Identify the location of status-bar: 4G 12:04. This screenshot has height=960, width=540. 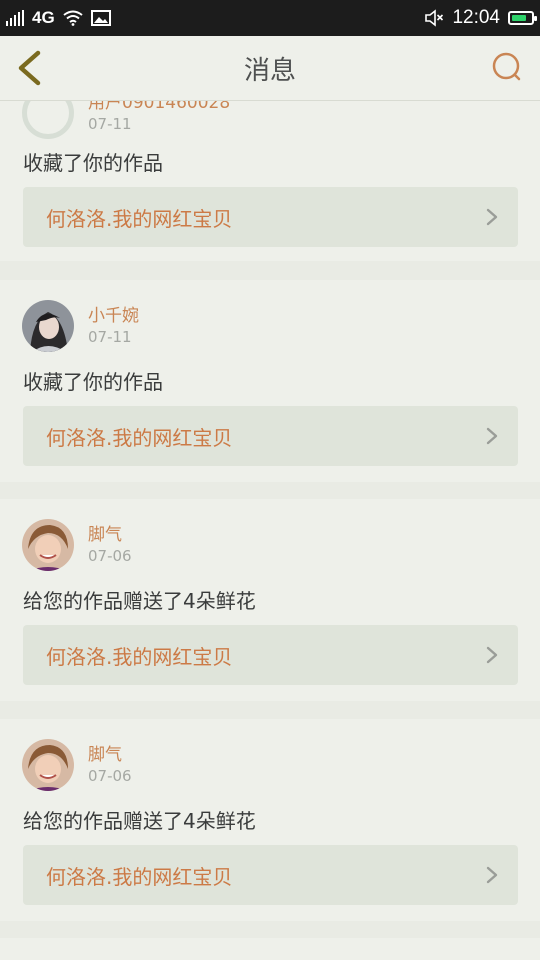
(270, 18).